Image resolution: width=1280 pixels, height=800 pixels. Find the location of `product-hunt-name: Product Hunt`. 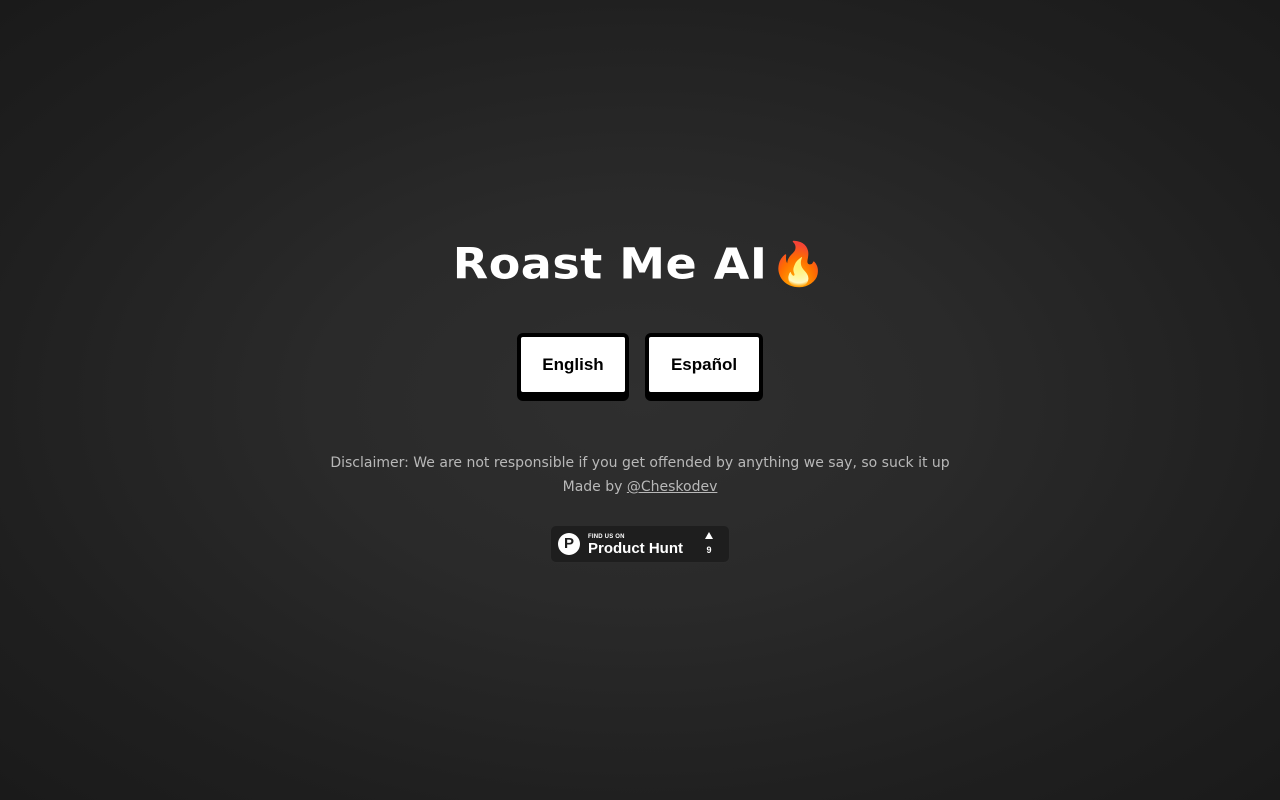

product-hunt-name: Product Hunt is located at coordinates (635, 548).